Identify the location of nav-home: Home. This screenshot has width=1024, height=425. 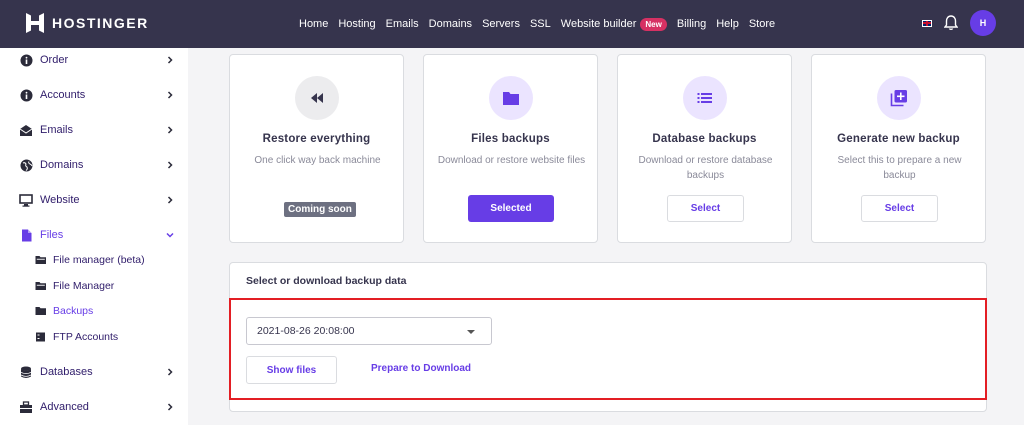
(313, 24).